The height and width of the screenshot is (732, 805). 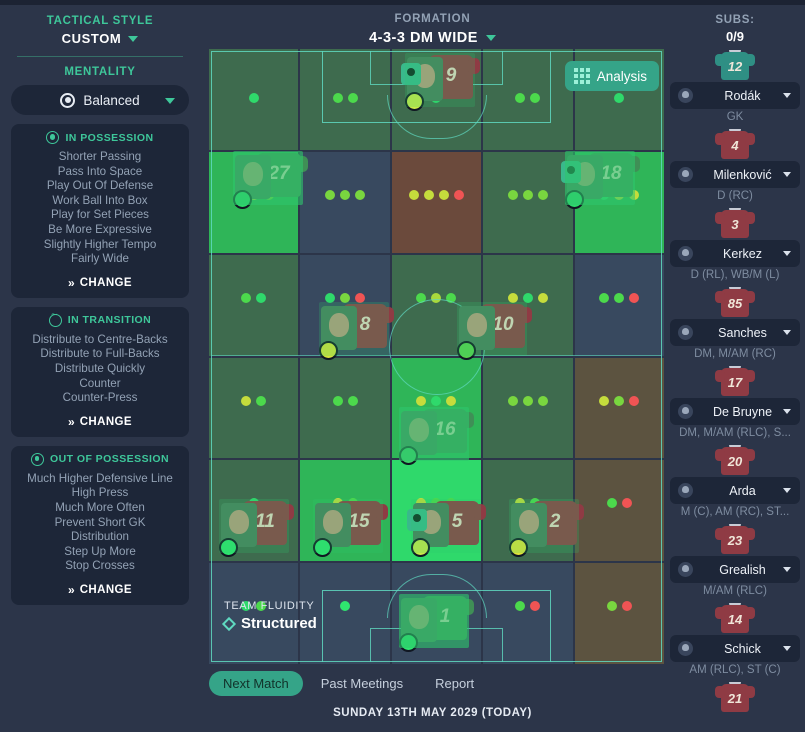 What do you see at coordinates (611, 76) in the screenshot?
I see `analysis-button: Analysis` at bounding box center [611, 76].